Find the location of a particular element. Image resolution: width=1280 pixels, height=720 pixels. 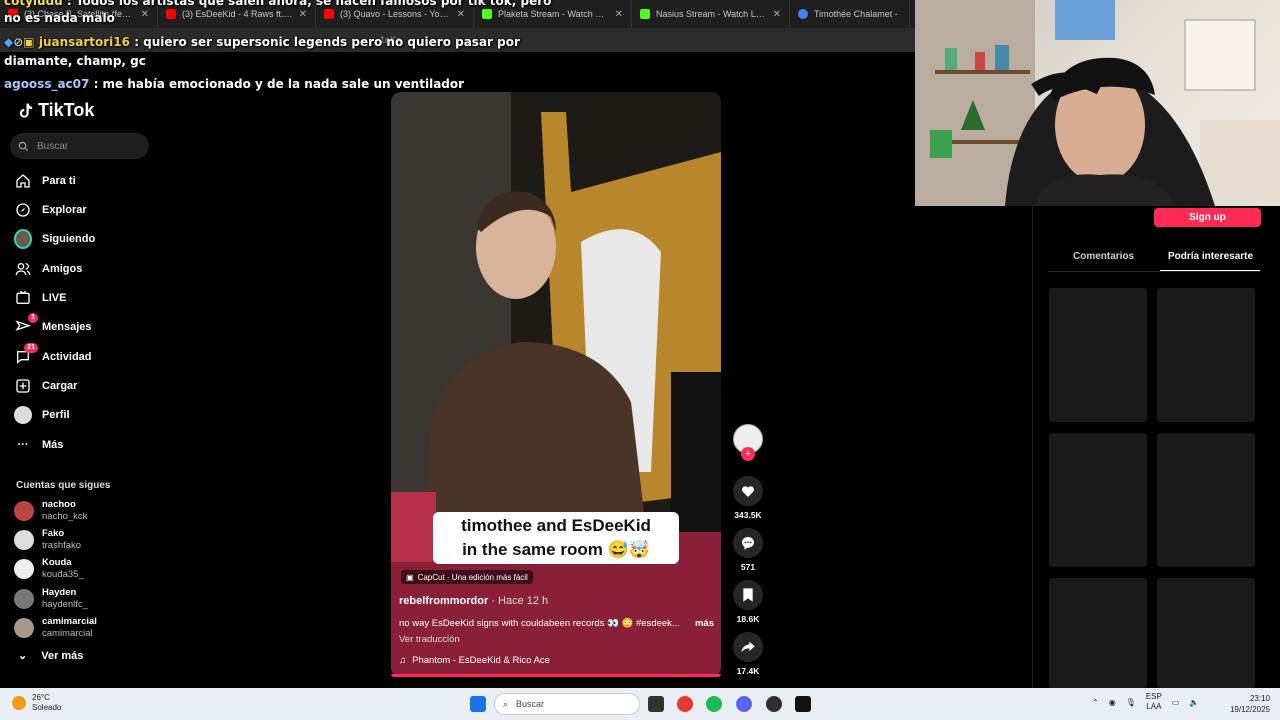

following-account: Hayden haydenlfc_ is located at coordinates (51, 599).